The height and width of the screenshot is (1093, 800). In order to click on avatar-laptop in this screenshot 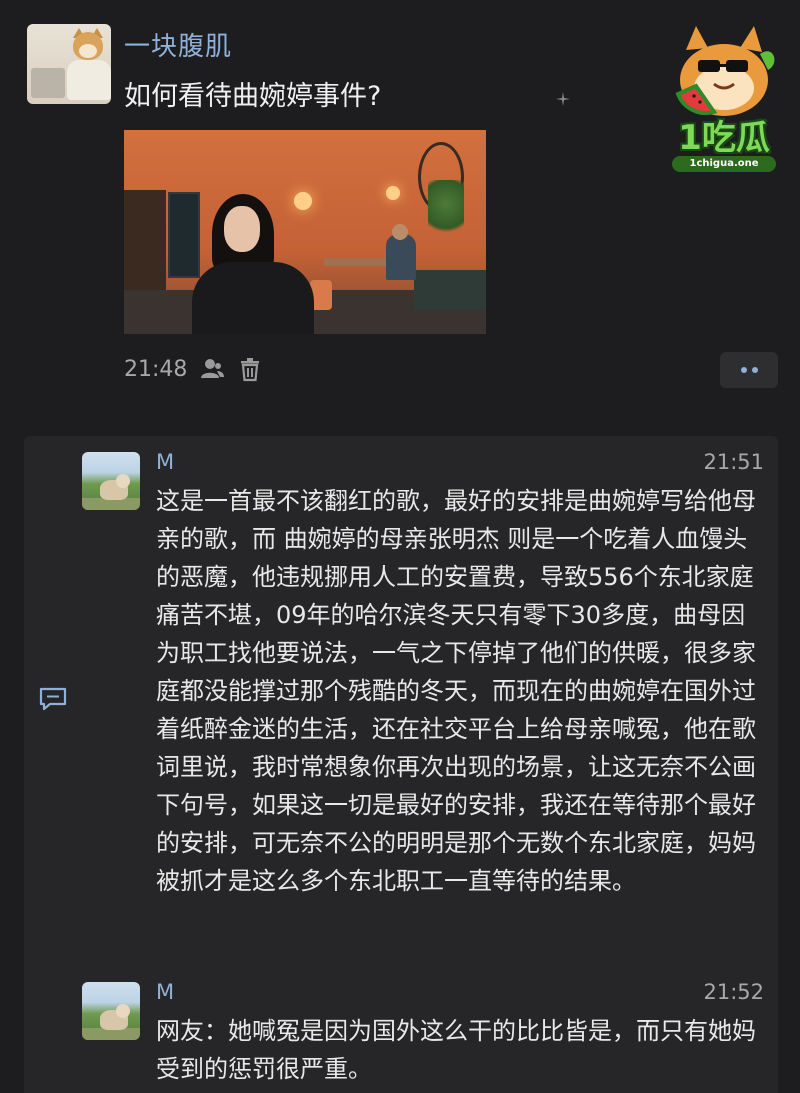, I will do `click(48, 83)`.